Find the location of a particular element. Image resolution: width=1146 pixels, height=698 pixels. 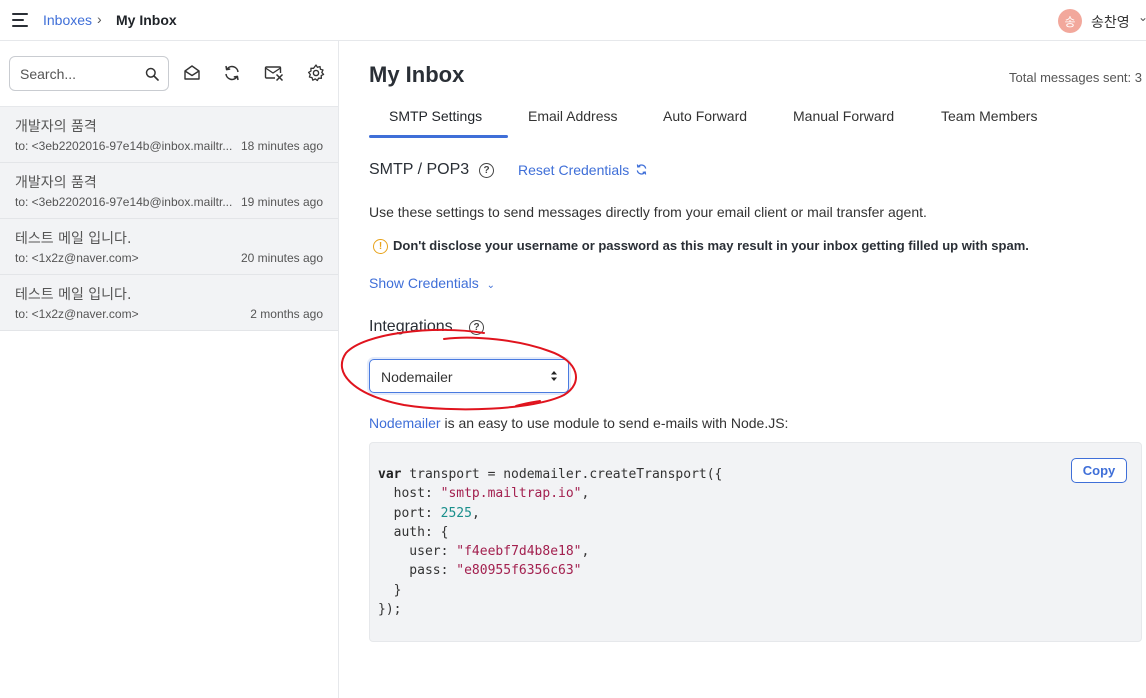

copy-button: Copy is located at coordinates (1099, 470).